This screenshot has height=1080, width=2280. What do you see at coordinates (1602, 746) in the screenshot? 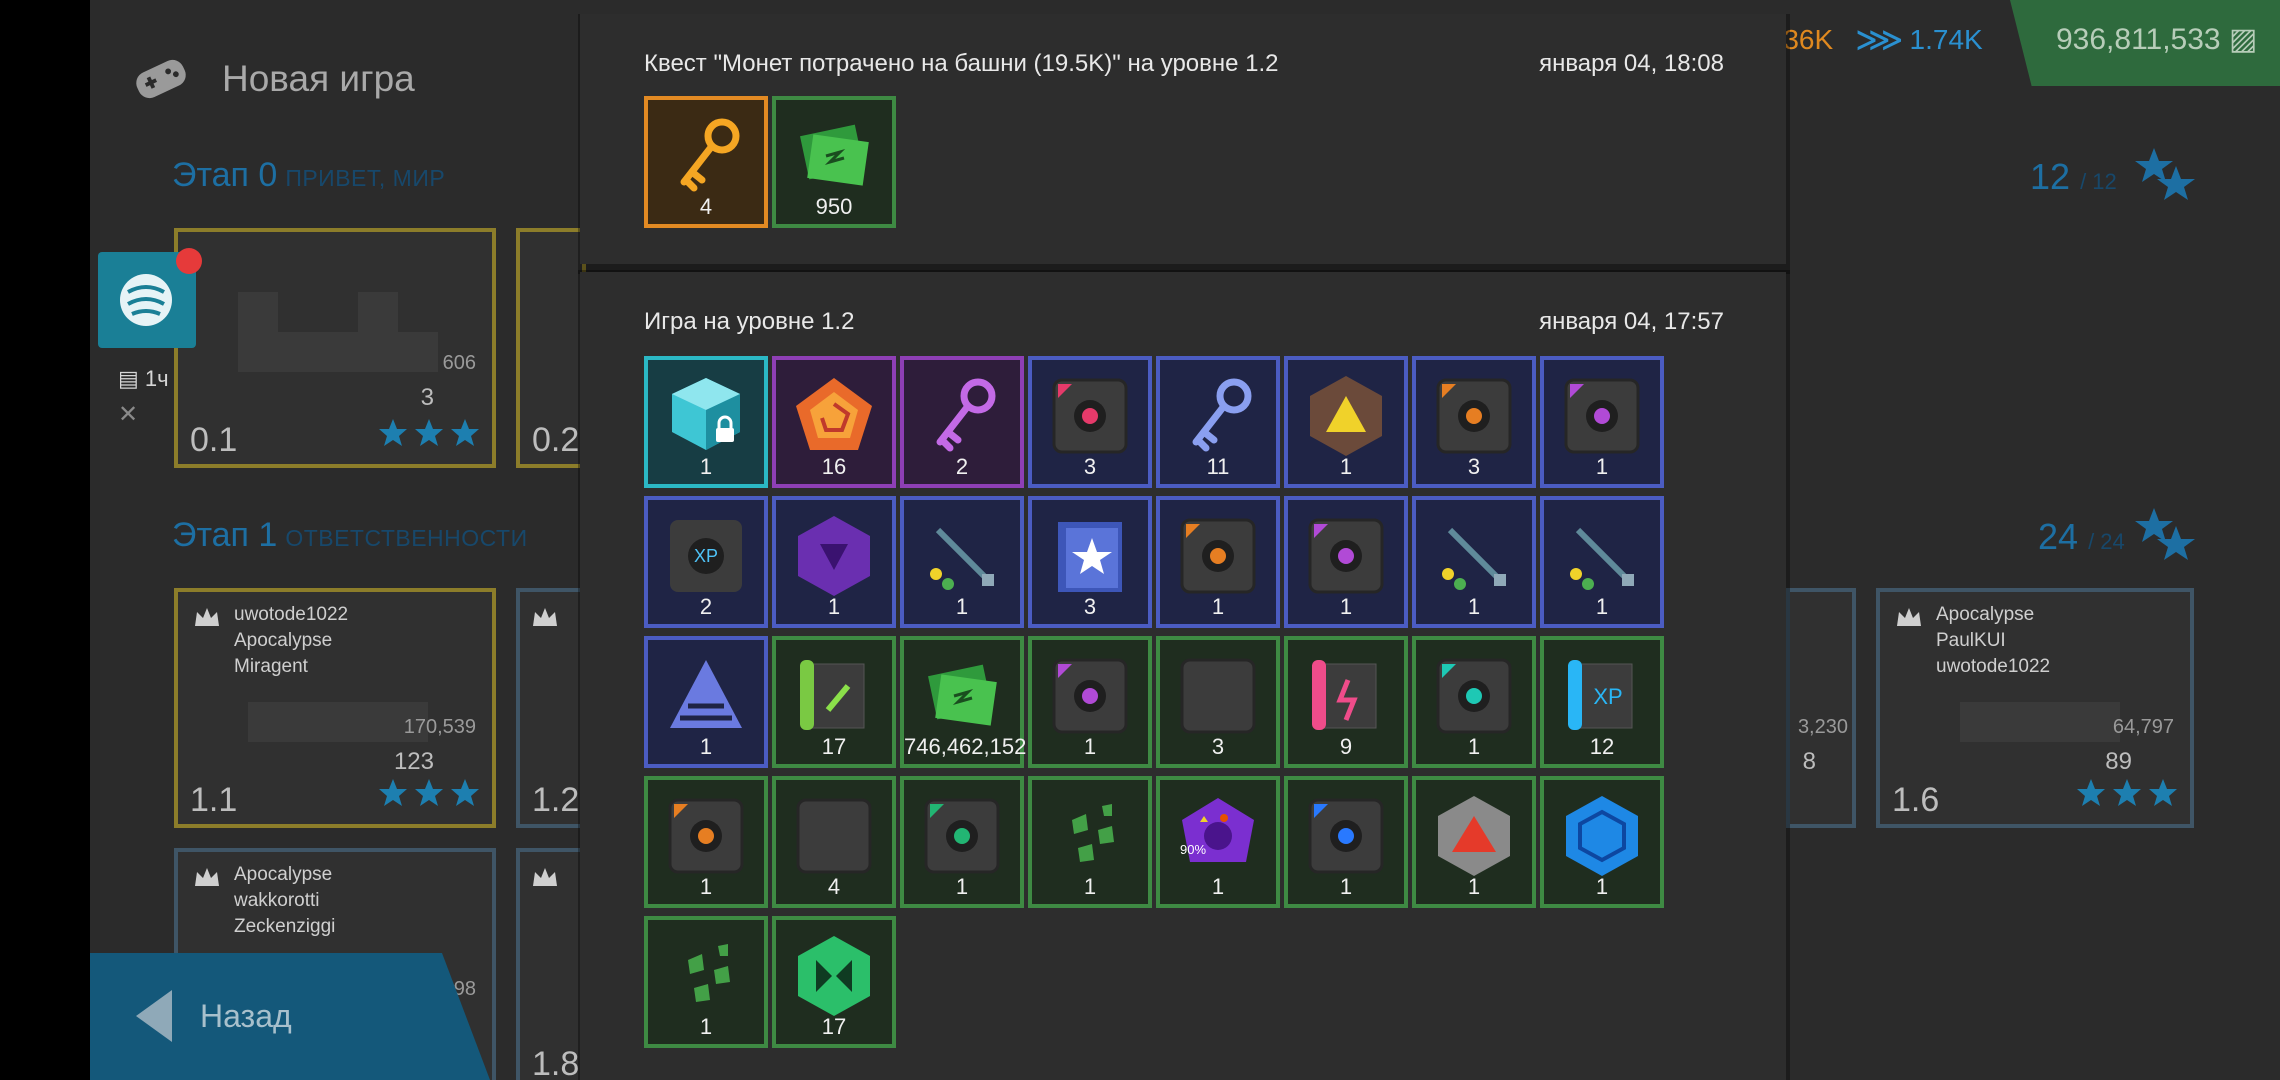
I see `item-count: 12` at bounding box center [1602, 746].